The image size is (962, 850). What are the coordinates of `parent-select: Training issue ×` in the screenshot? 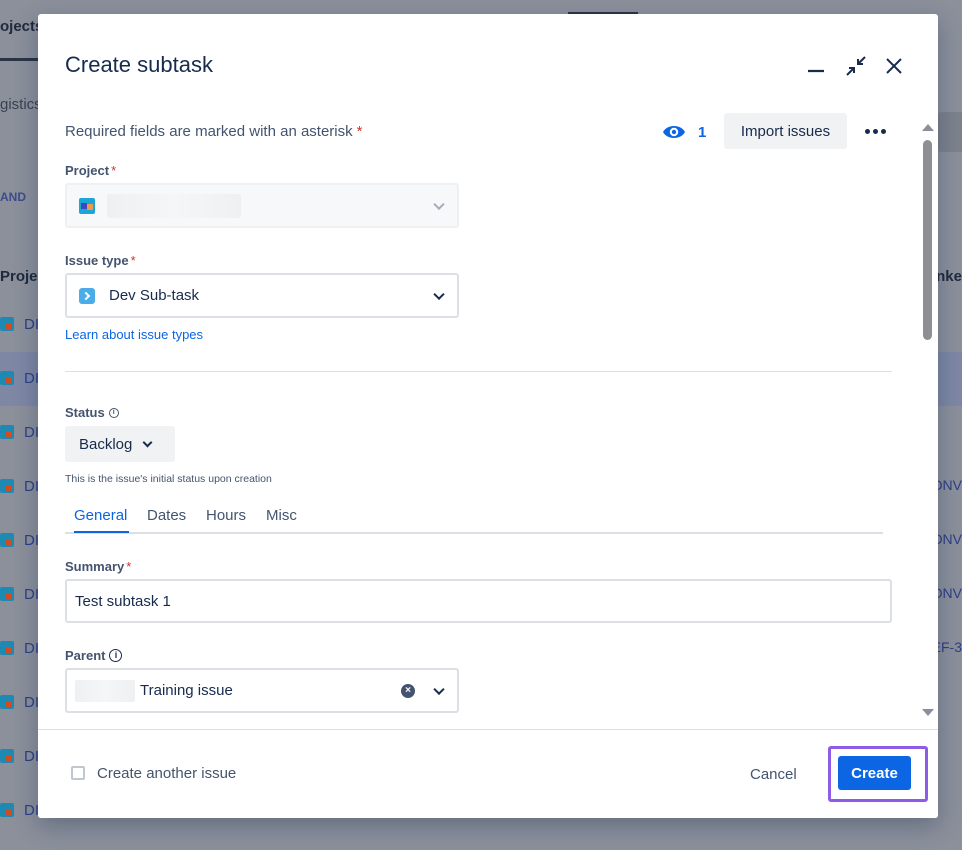 It's located at (262, 690).